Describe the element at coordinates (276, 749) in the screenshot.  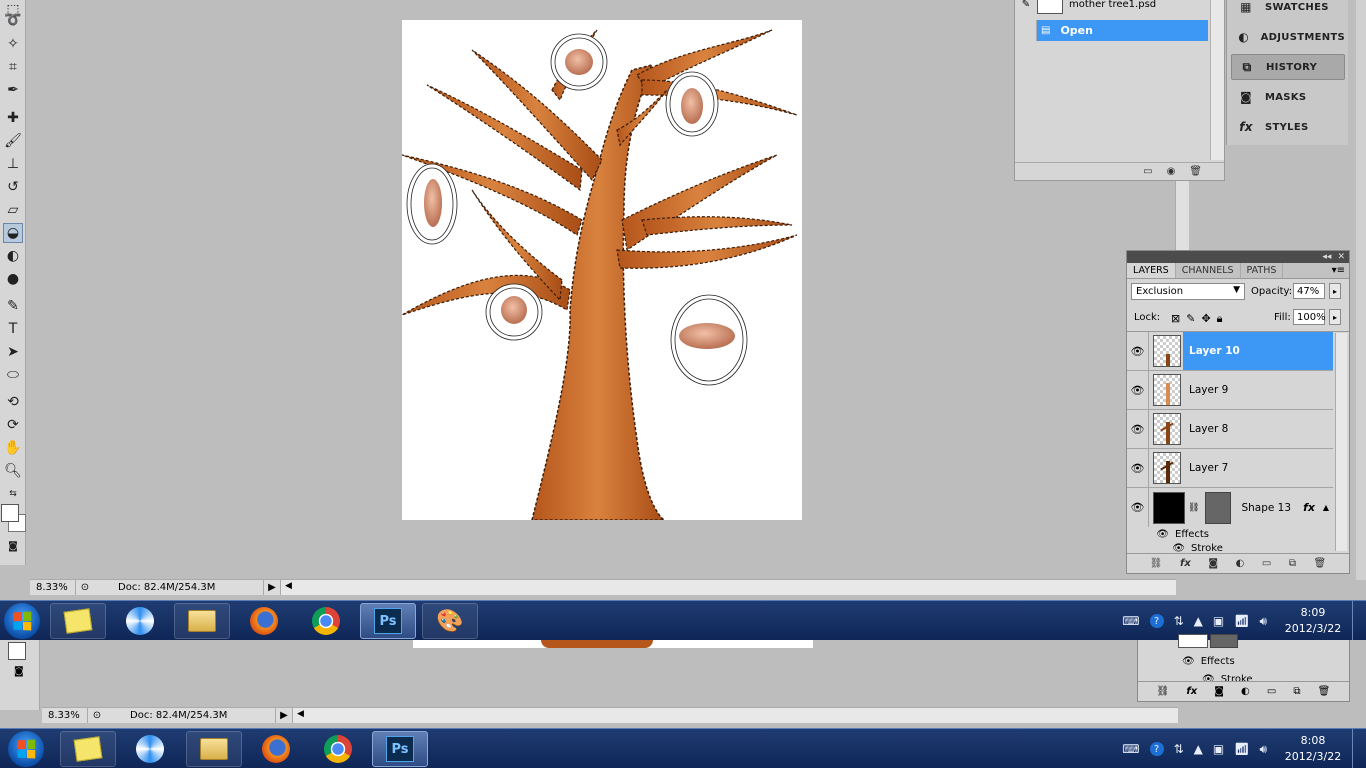
I see `lower-taskbar-firefox` at that location.